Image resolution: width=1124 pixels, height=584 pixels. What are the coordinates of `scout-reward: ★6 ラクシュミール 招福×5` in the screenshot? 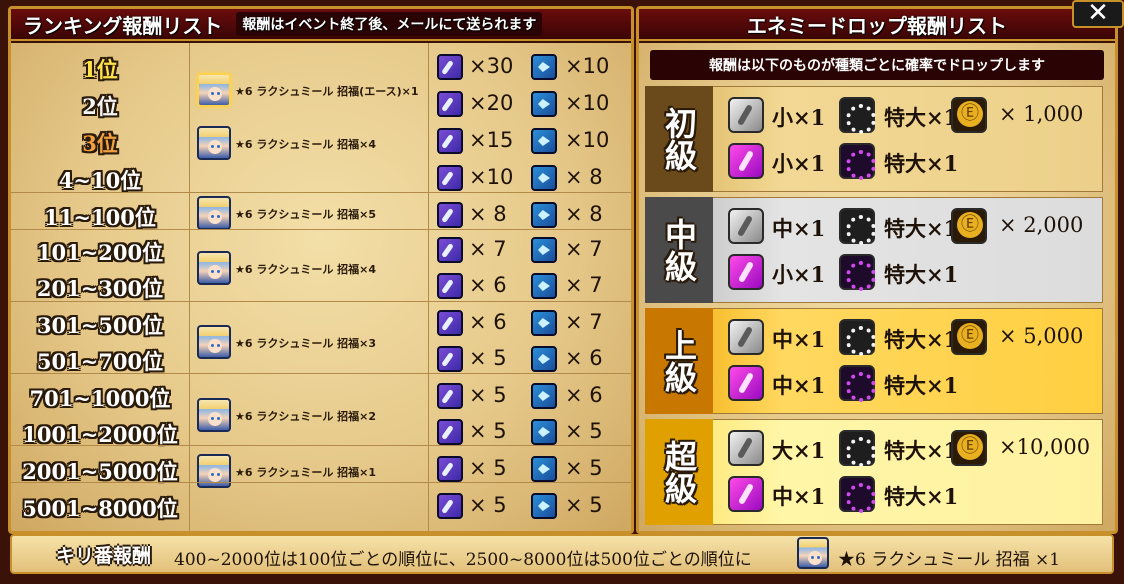 It's located at (306, 214).